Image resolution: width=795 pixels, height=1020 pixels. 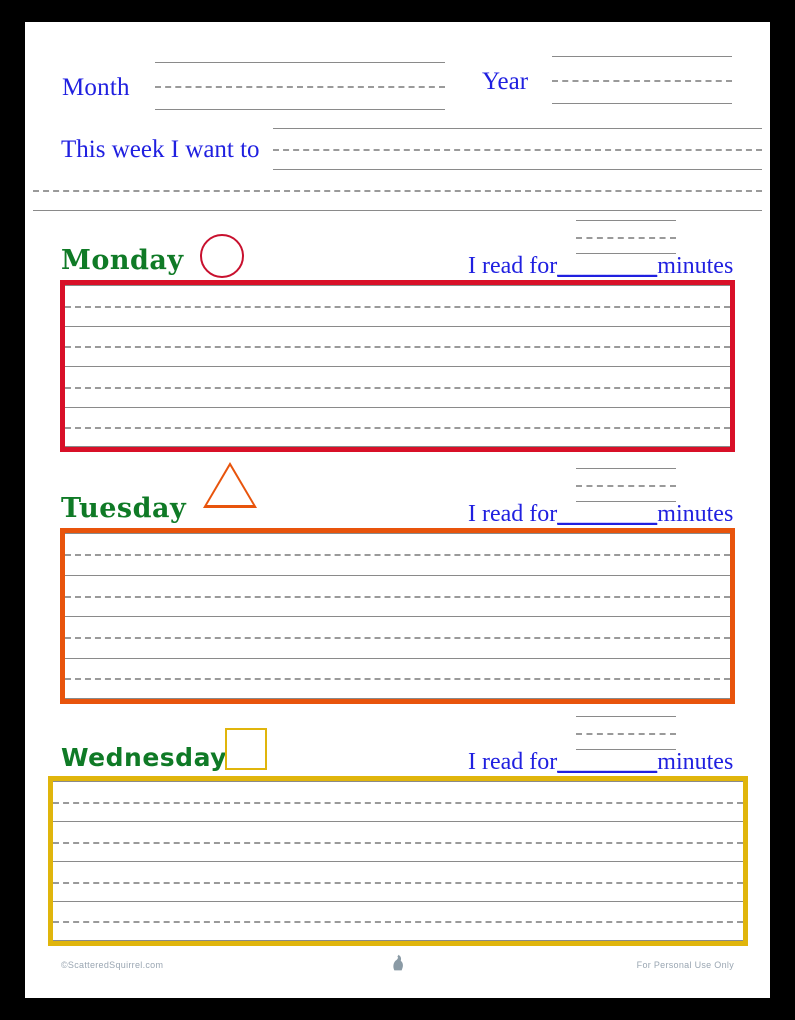 I want to click on writing-box-monday, so click(x=397, y=366).